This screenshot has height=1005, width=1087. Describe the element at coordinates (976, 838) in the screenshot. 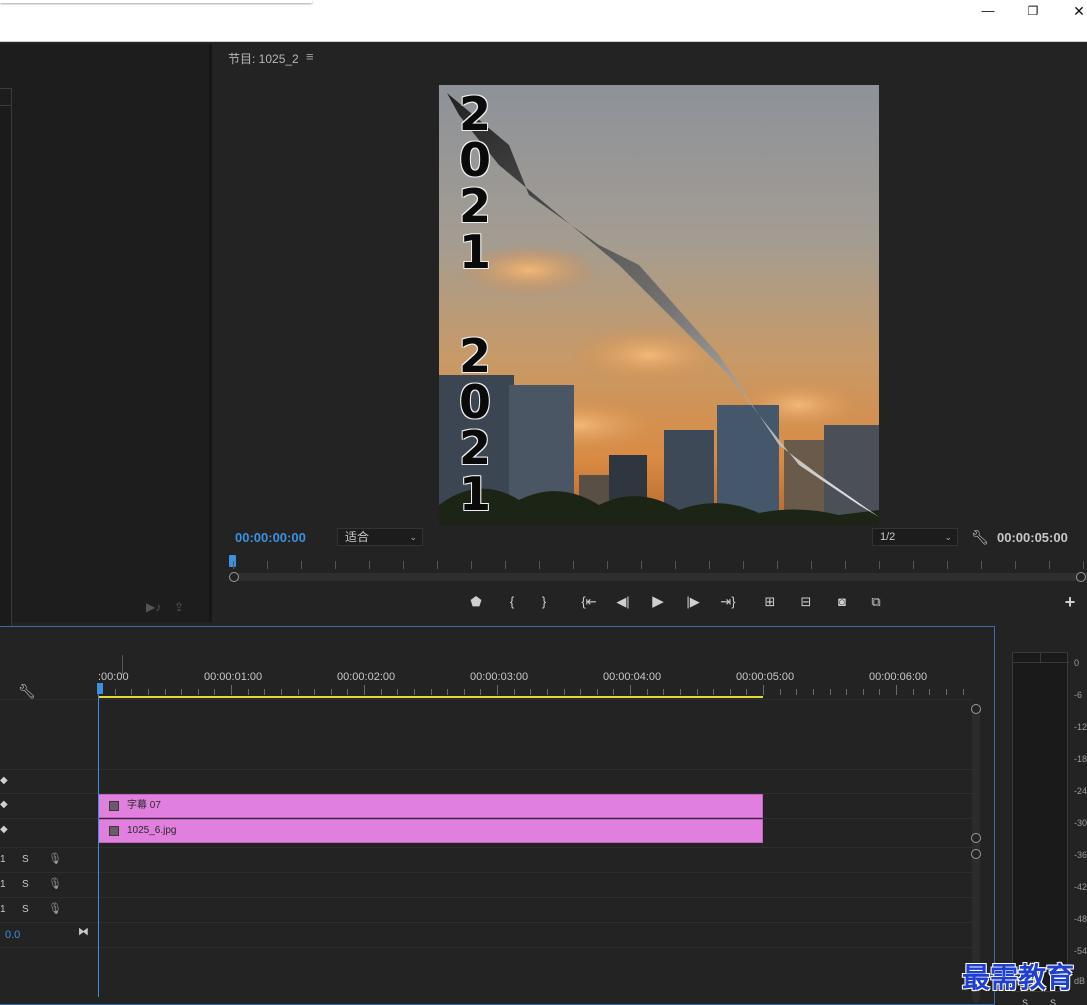

I see `scroll-handle-video-bottom` at that location.